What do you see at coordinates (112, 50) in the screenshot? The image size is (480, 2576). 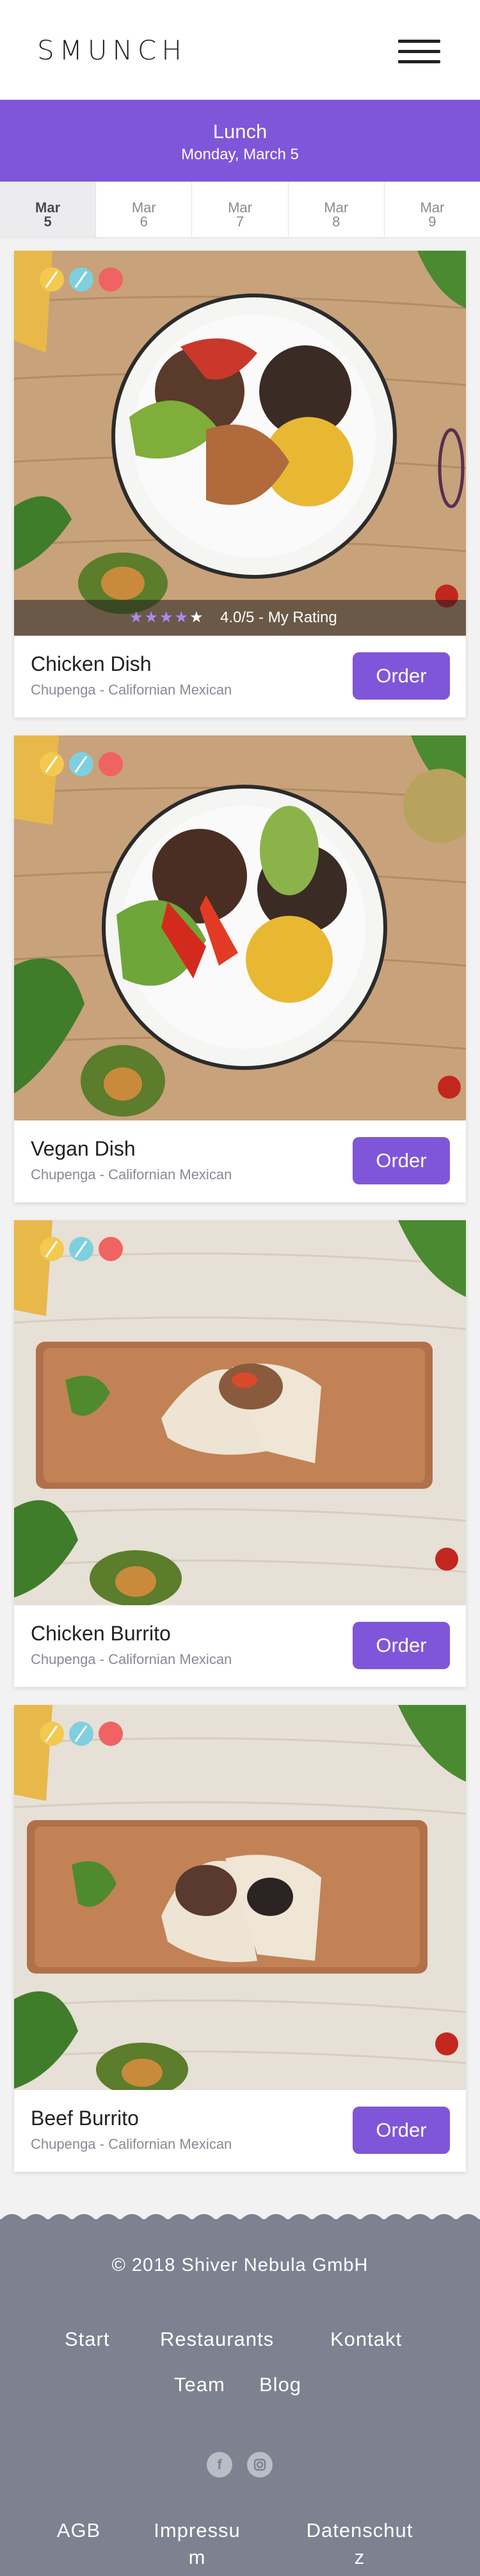 I see `logo: SMUNCH` at bounding box center [112, 50].